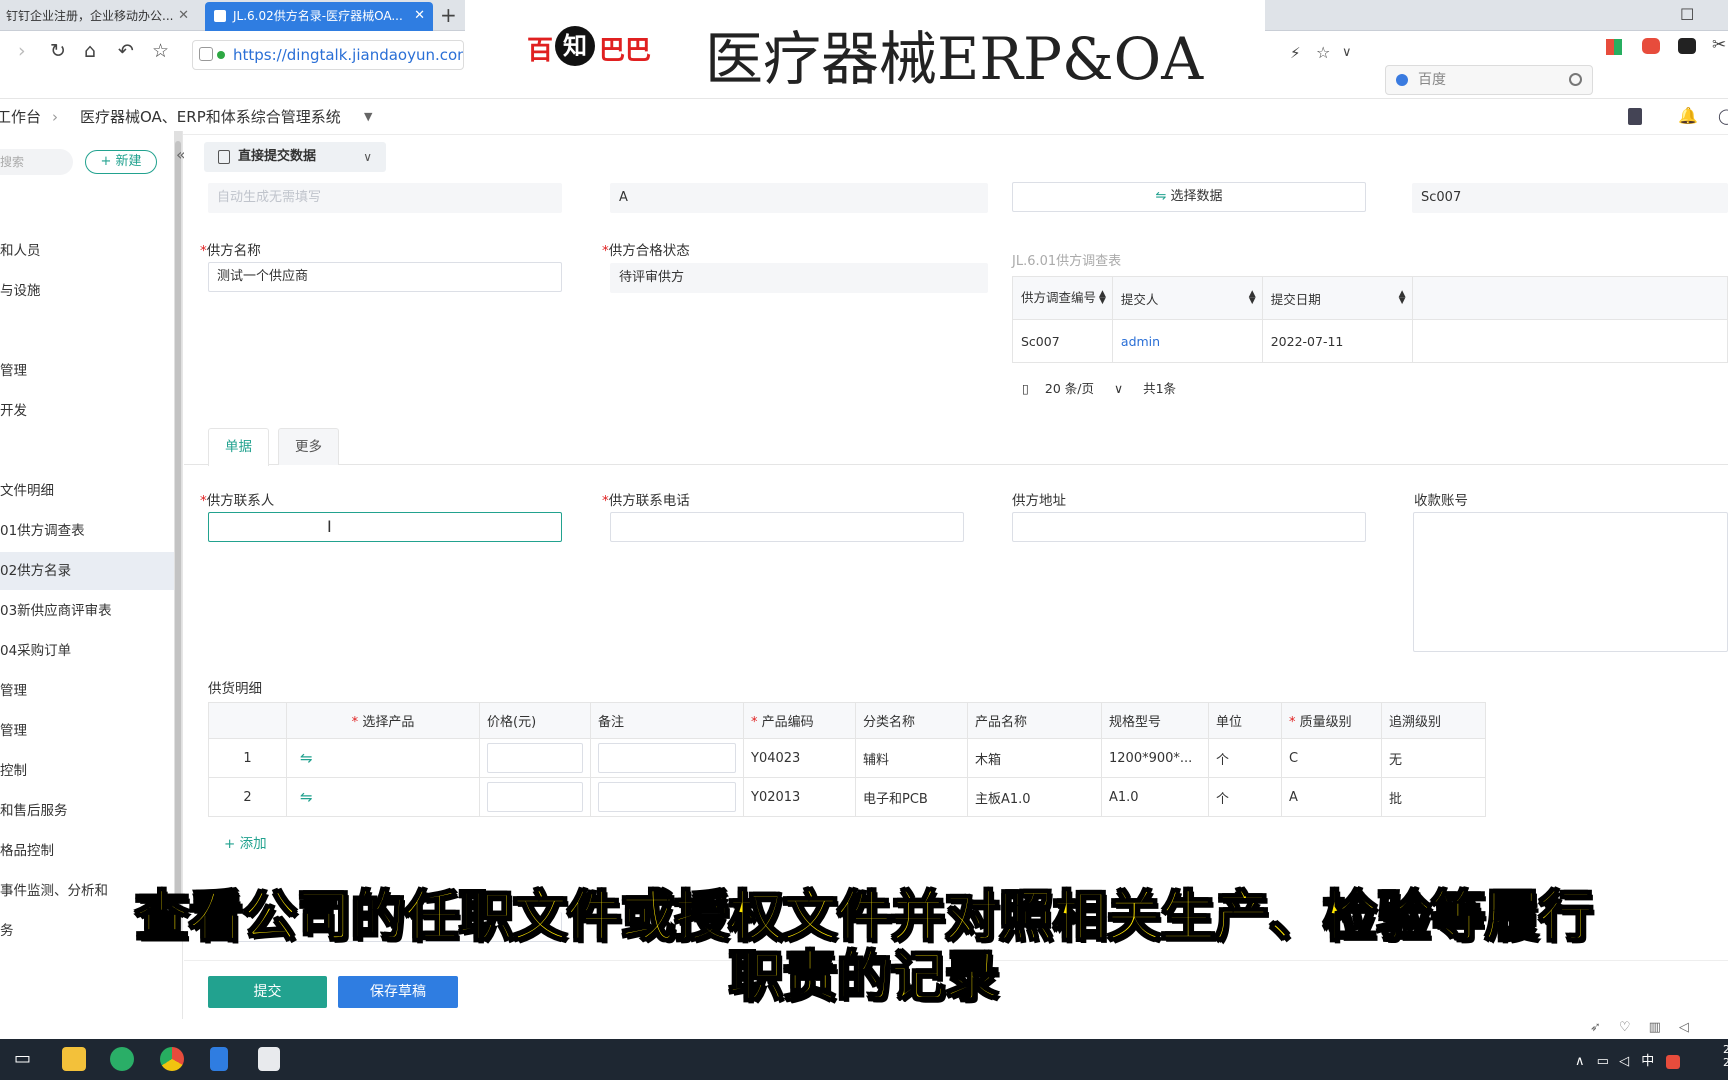 Image resolution: width=1728 pixels, height=1080 pixels. Describe the element at coordinates (1323, 52) in the screenshot. I see `favorite-icon: ☆` at that location.